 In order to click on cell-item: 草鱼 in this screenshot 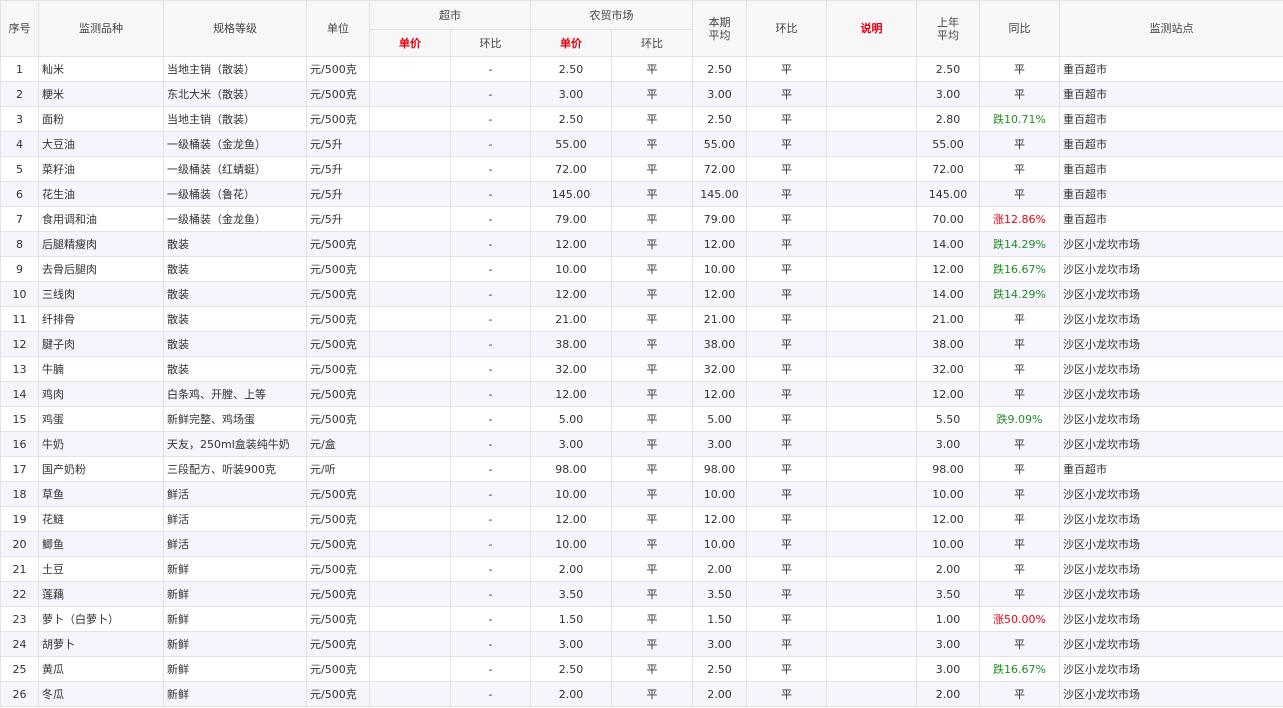, I will do `click(101, 494)`.